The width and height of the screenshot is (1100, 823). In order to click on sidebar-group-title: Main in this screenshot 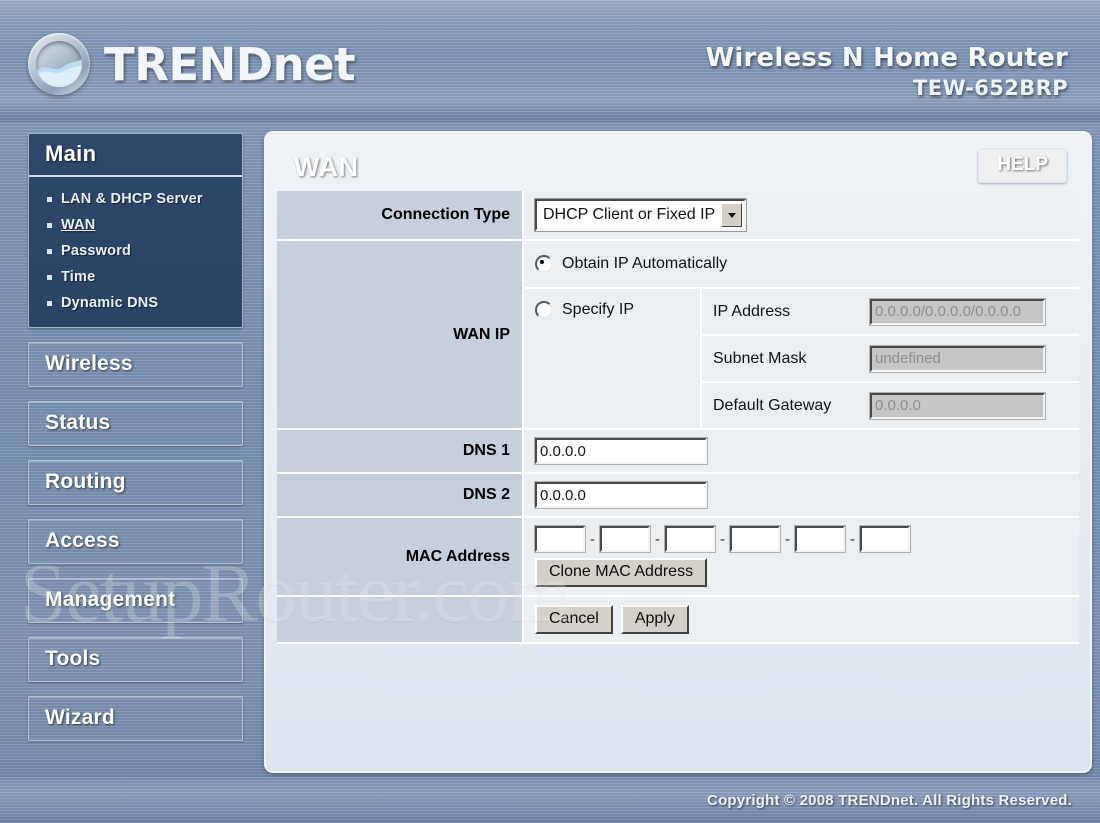, I will do `click(135, 155)`.